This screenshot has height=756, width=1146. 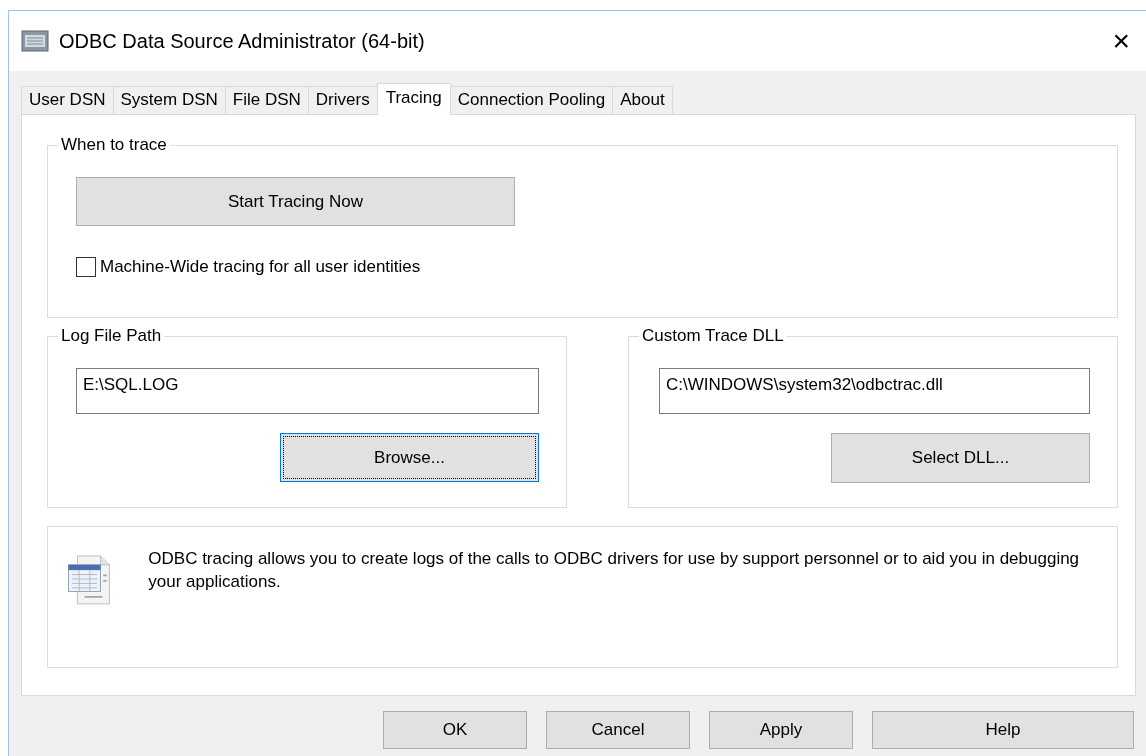 What do you see at coordinates (1121, 41) in the screenshot?
I see `close-button: ×` at bounding box center [1121, 41].